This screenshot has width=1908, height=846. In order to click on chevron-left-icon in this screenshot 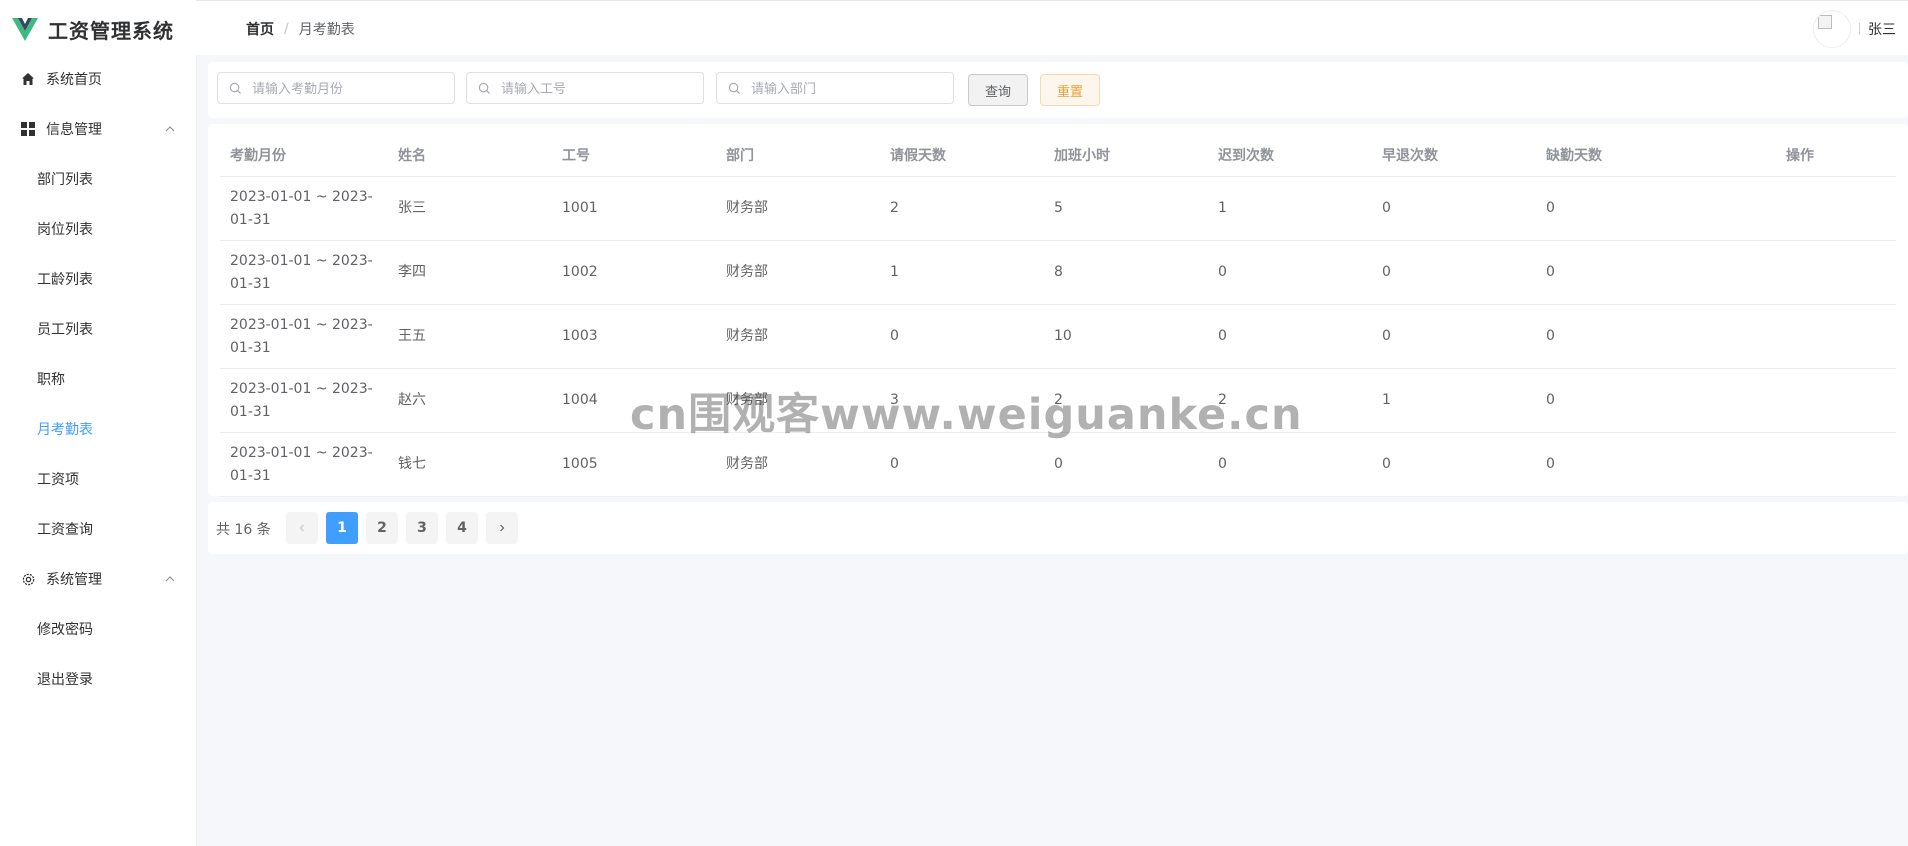, I will do `click(301, 528)`.